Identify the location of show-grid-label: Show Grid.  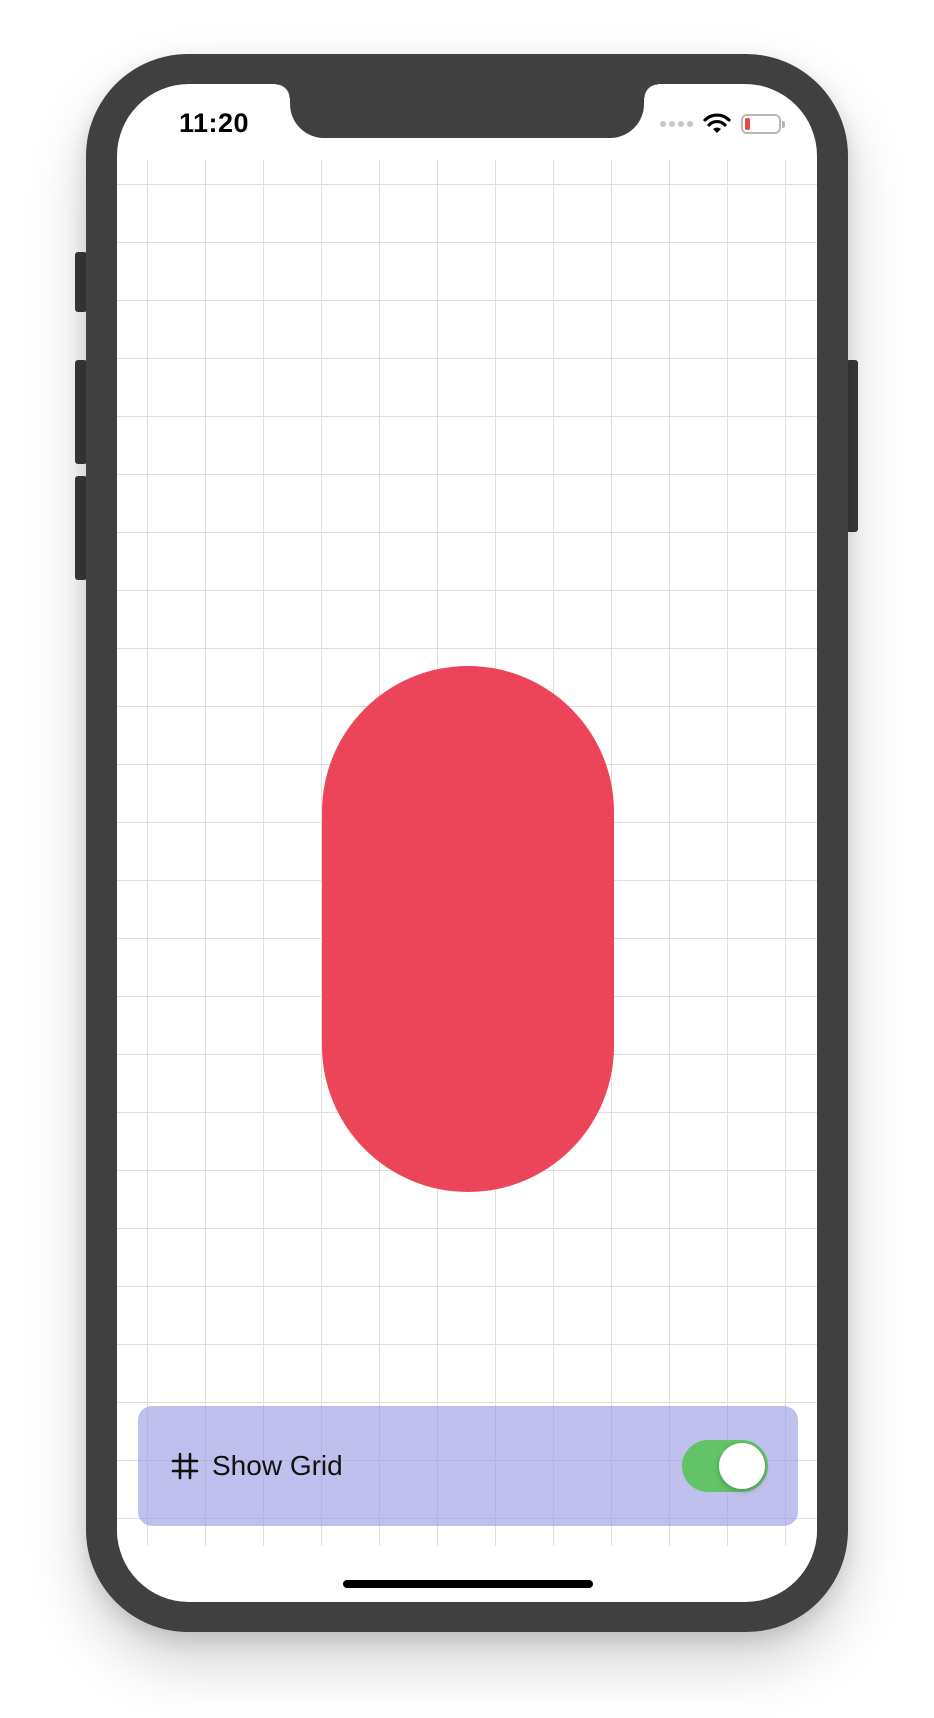
(277, 1465).